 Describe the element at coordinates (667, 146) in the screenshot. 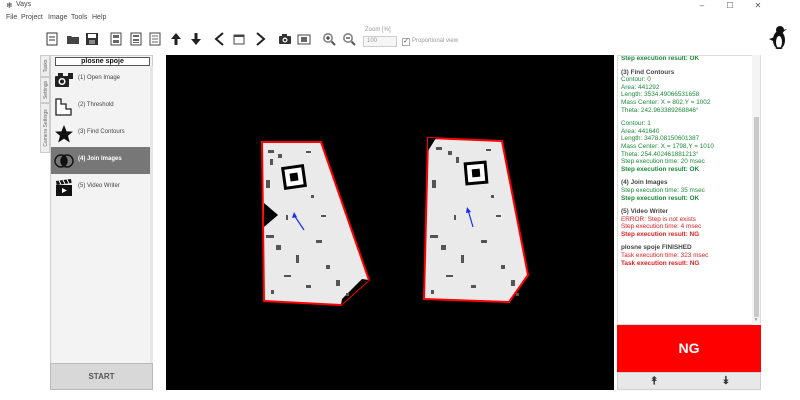

I see `log-line: Mass Center: X = 1798,Y = 1010` at that location.